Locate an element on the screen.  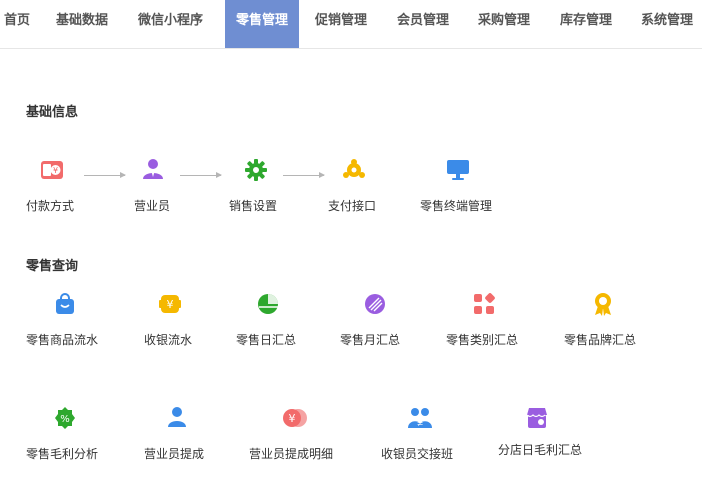
basic-item-label: 销售设置 is located at coordinates (253, 206).